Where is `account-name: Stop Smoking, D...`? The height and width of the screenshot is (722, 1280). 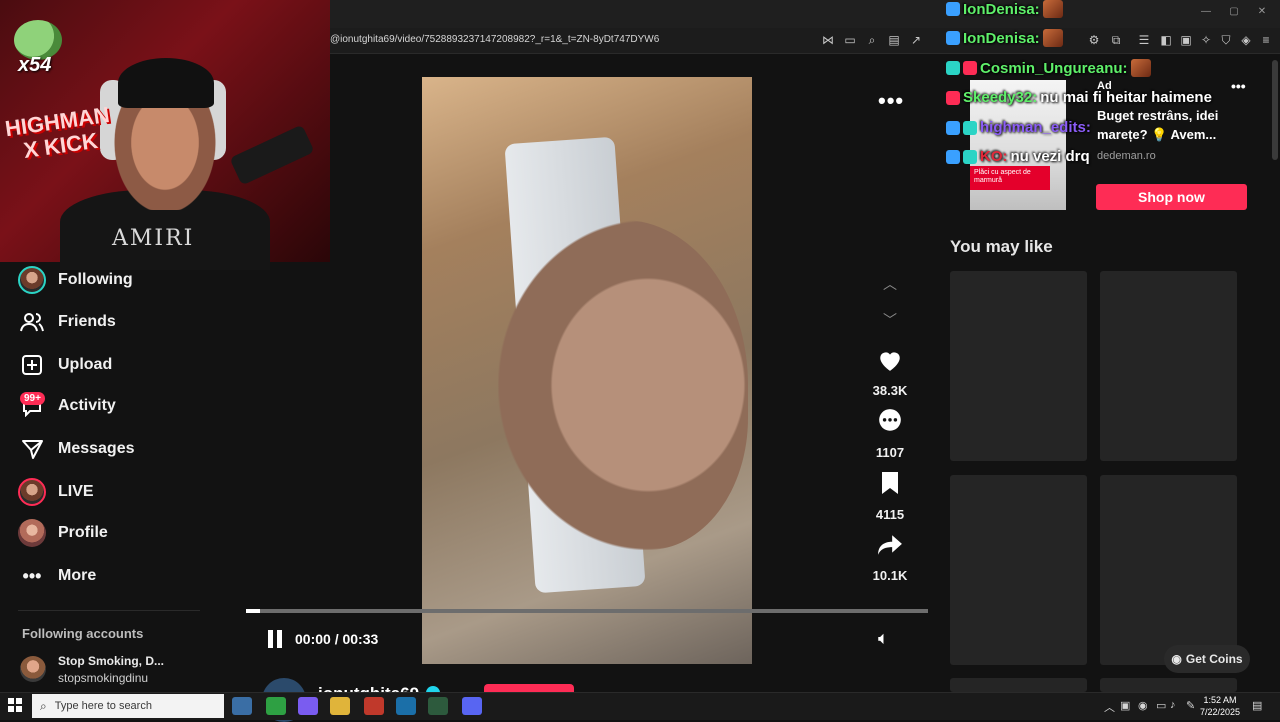
account-name: Stop Smoking, D... is located at coordinates (111, 661).